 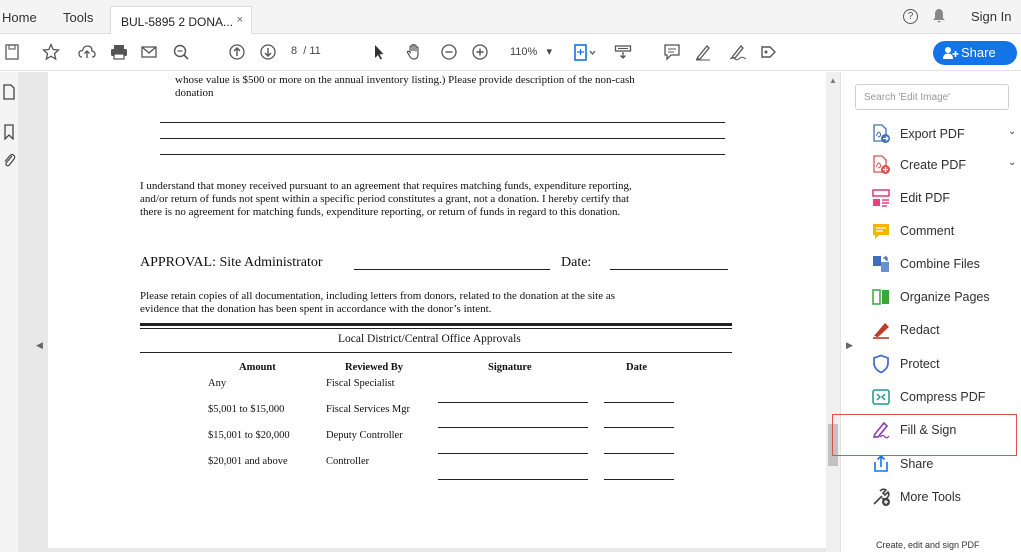 What do you see at coordinates (928, 545) in the screenshot?
I see `panel-footer-text: Create, edit and sign PDF` at bounding box center [928, 545].